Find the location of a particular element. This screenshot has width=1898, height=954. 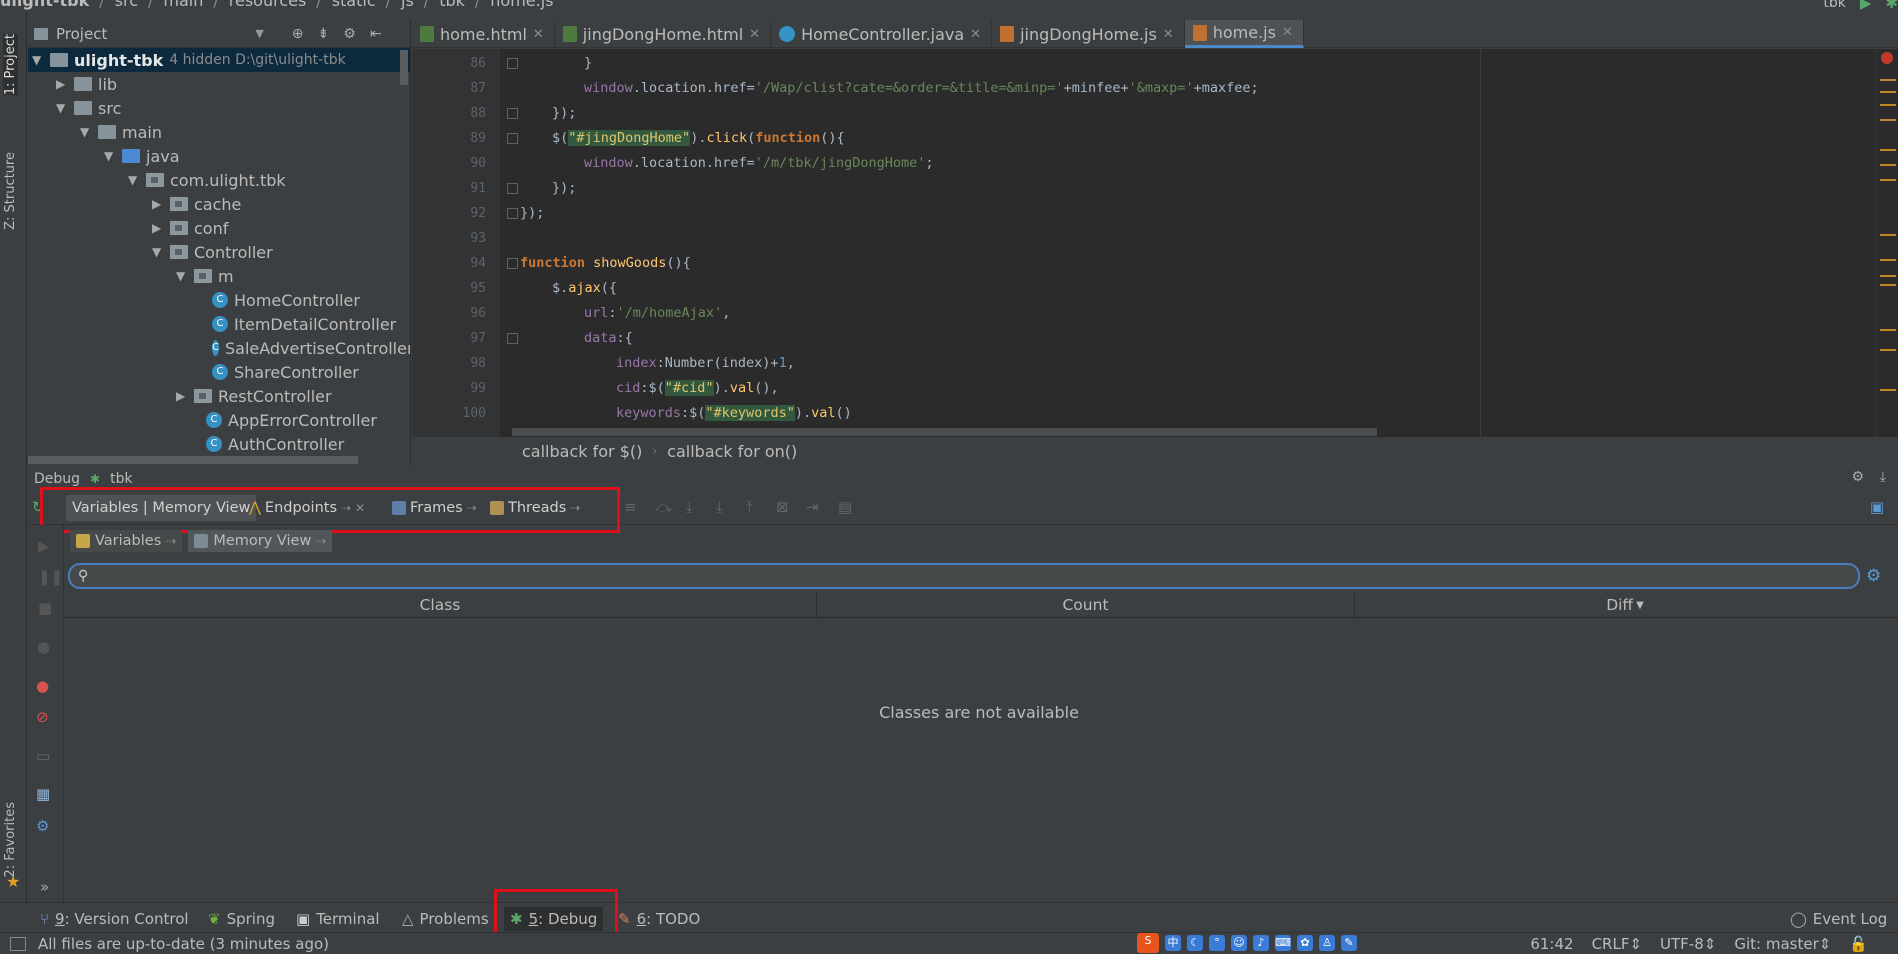

toolwindow-terminal: ▣ Terminal is located at coordinates (338, 919).